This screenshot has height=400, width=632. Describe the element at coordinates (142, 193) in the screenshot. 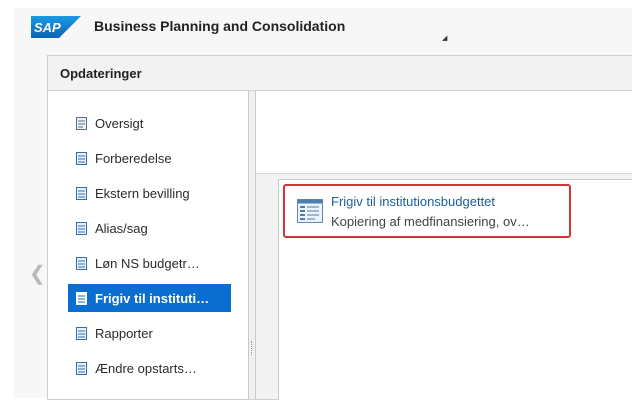

I see `sidebar-item-label: Ekstern bevilling` at that location.